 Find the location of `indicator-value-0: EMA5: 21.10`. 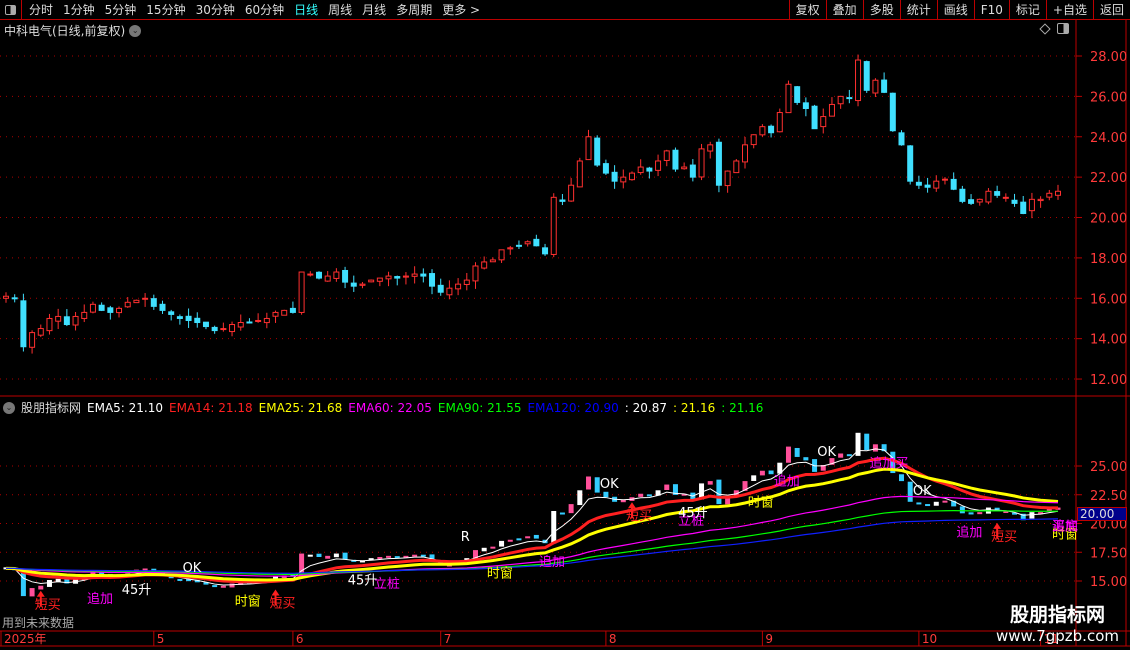

indicator-value-0: EMA5: 21.10 is located at coordinates (125, 407).